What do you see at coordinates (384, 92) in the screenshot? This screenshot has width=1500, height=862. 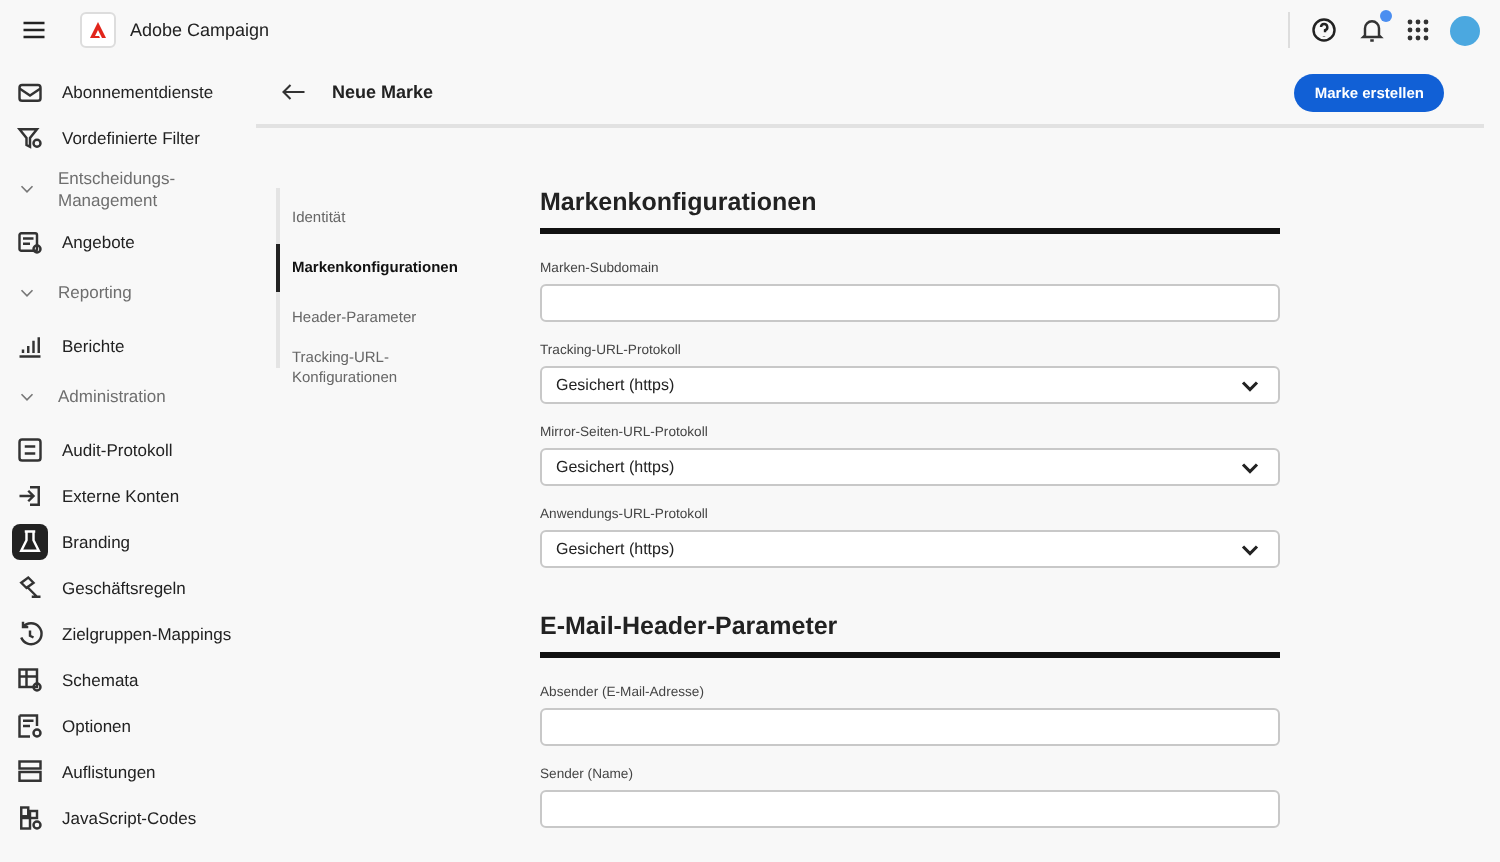 I see `page-title: Neue Marke` at bounding box center [384, 92].